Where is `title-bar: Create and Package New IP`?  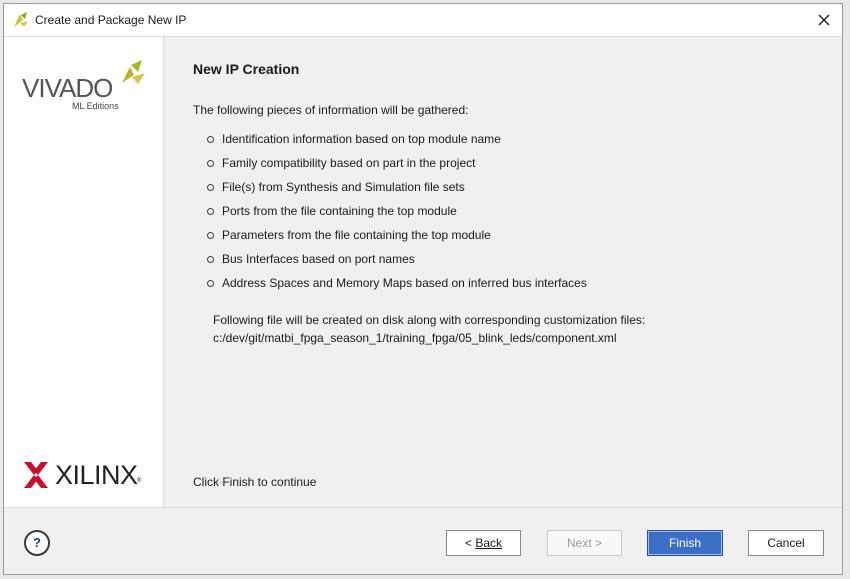 title-bar: Create and Package New IP is located at coordinates (423, 20).